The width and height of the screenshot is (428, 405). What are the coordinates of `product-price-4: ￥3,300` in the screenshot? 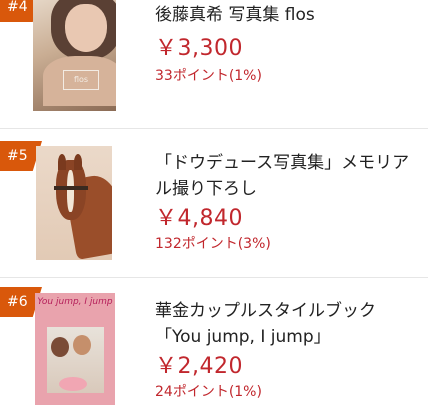 It's located at (199, 48).